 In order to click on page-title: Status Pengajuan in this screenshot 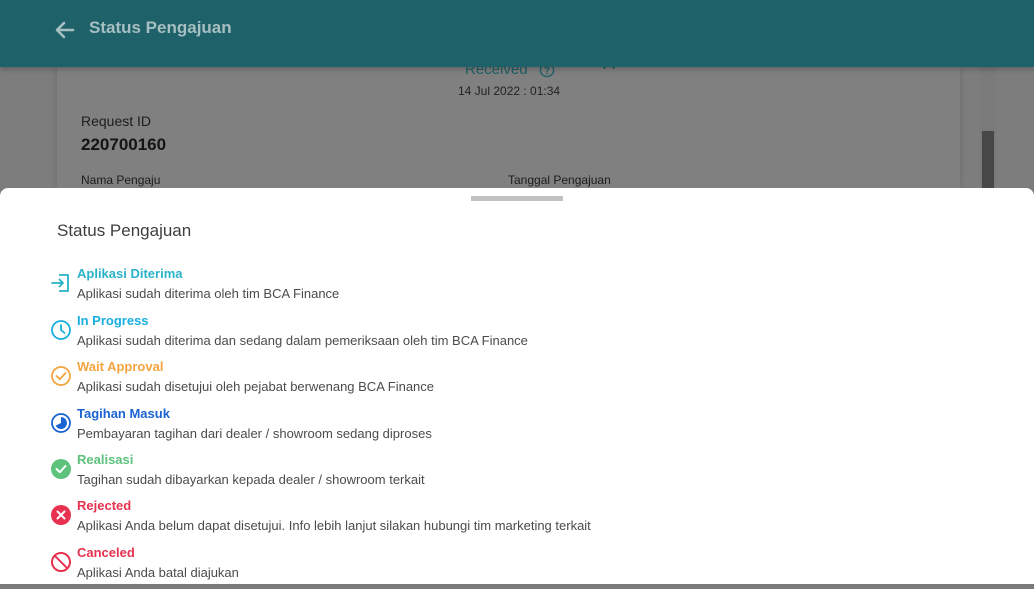, I will do `click(160, 27)`.